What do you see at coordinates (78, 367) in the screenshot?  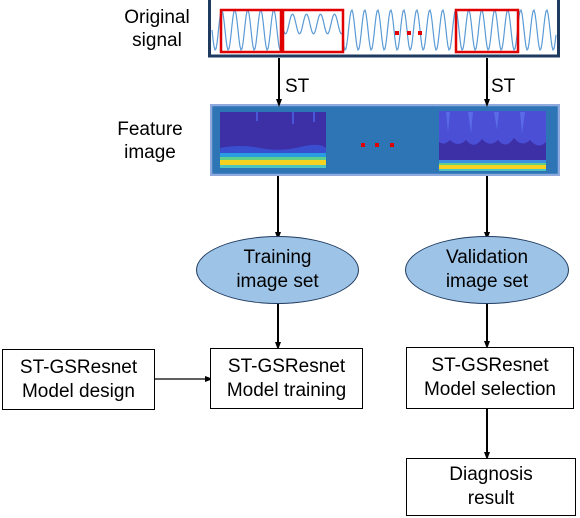 I see `model-design-line1: ST-GSResnet` at bounding box center [78, 367].